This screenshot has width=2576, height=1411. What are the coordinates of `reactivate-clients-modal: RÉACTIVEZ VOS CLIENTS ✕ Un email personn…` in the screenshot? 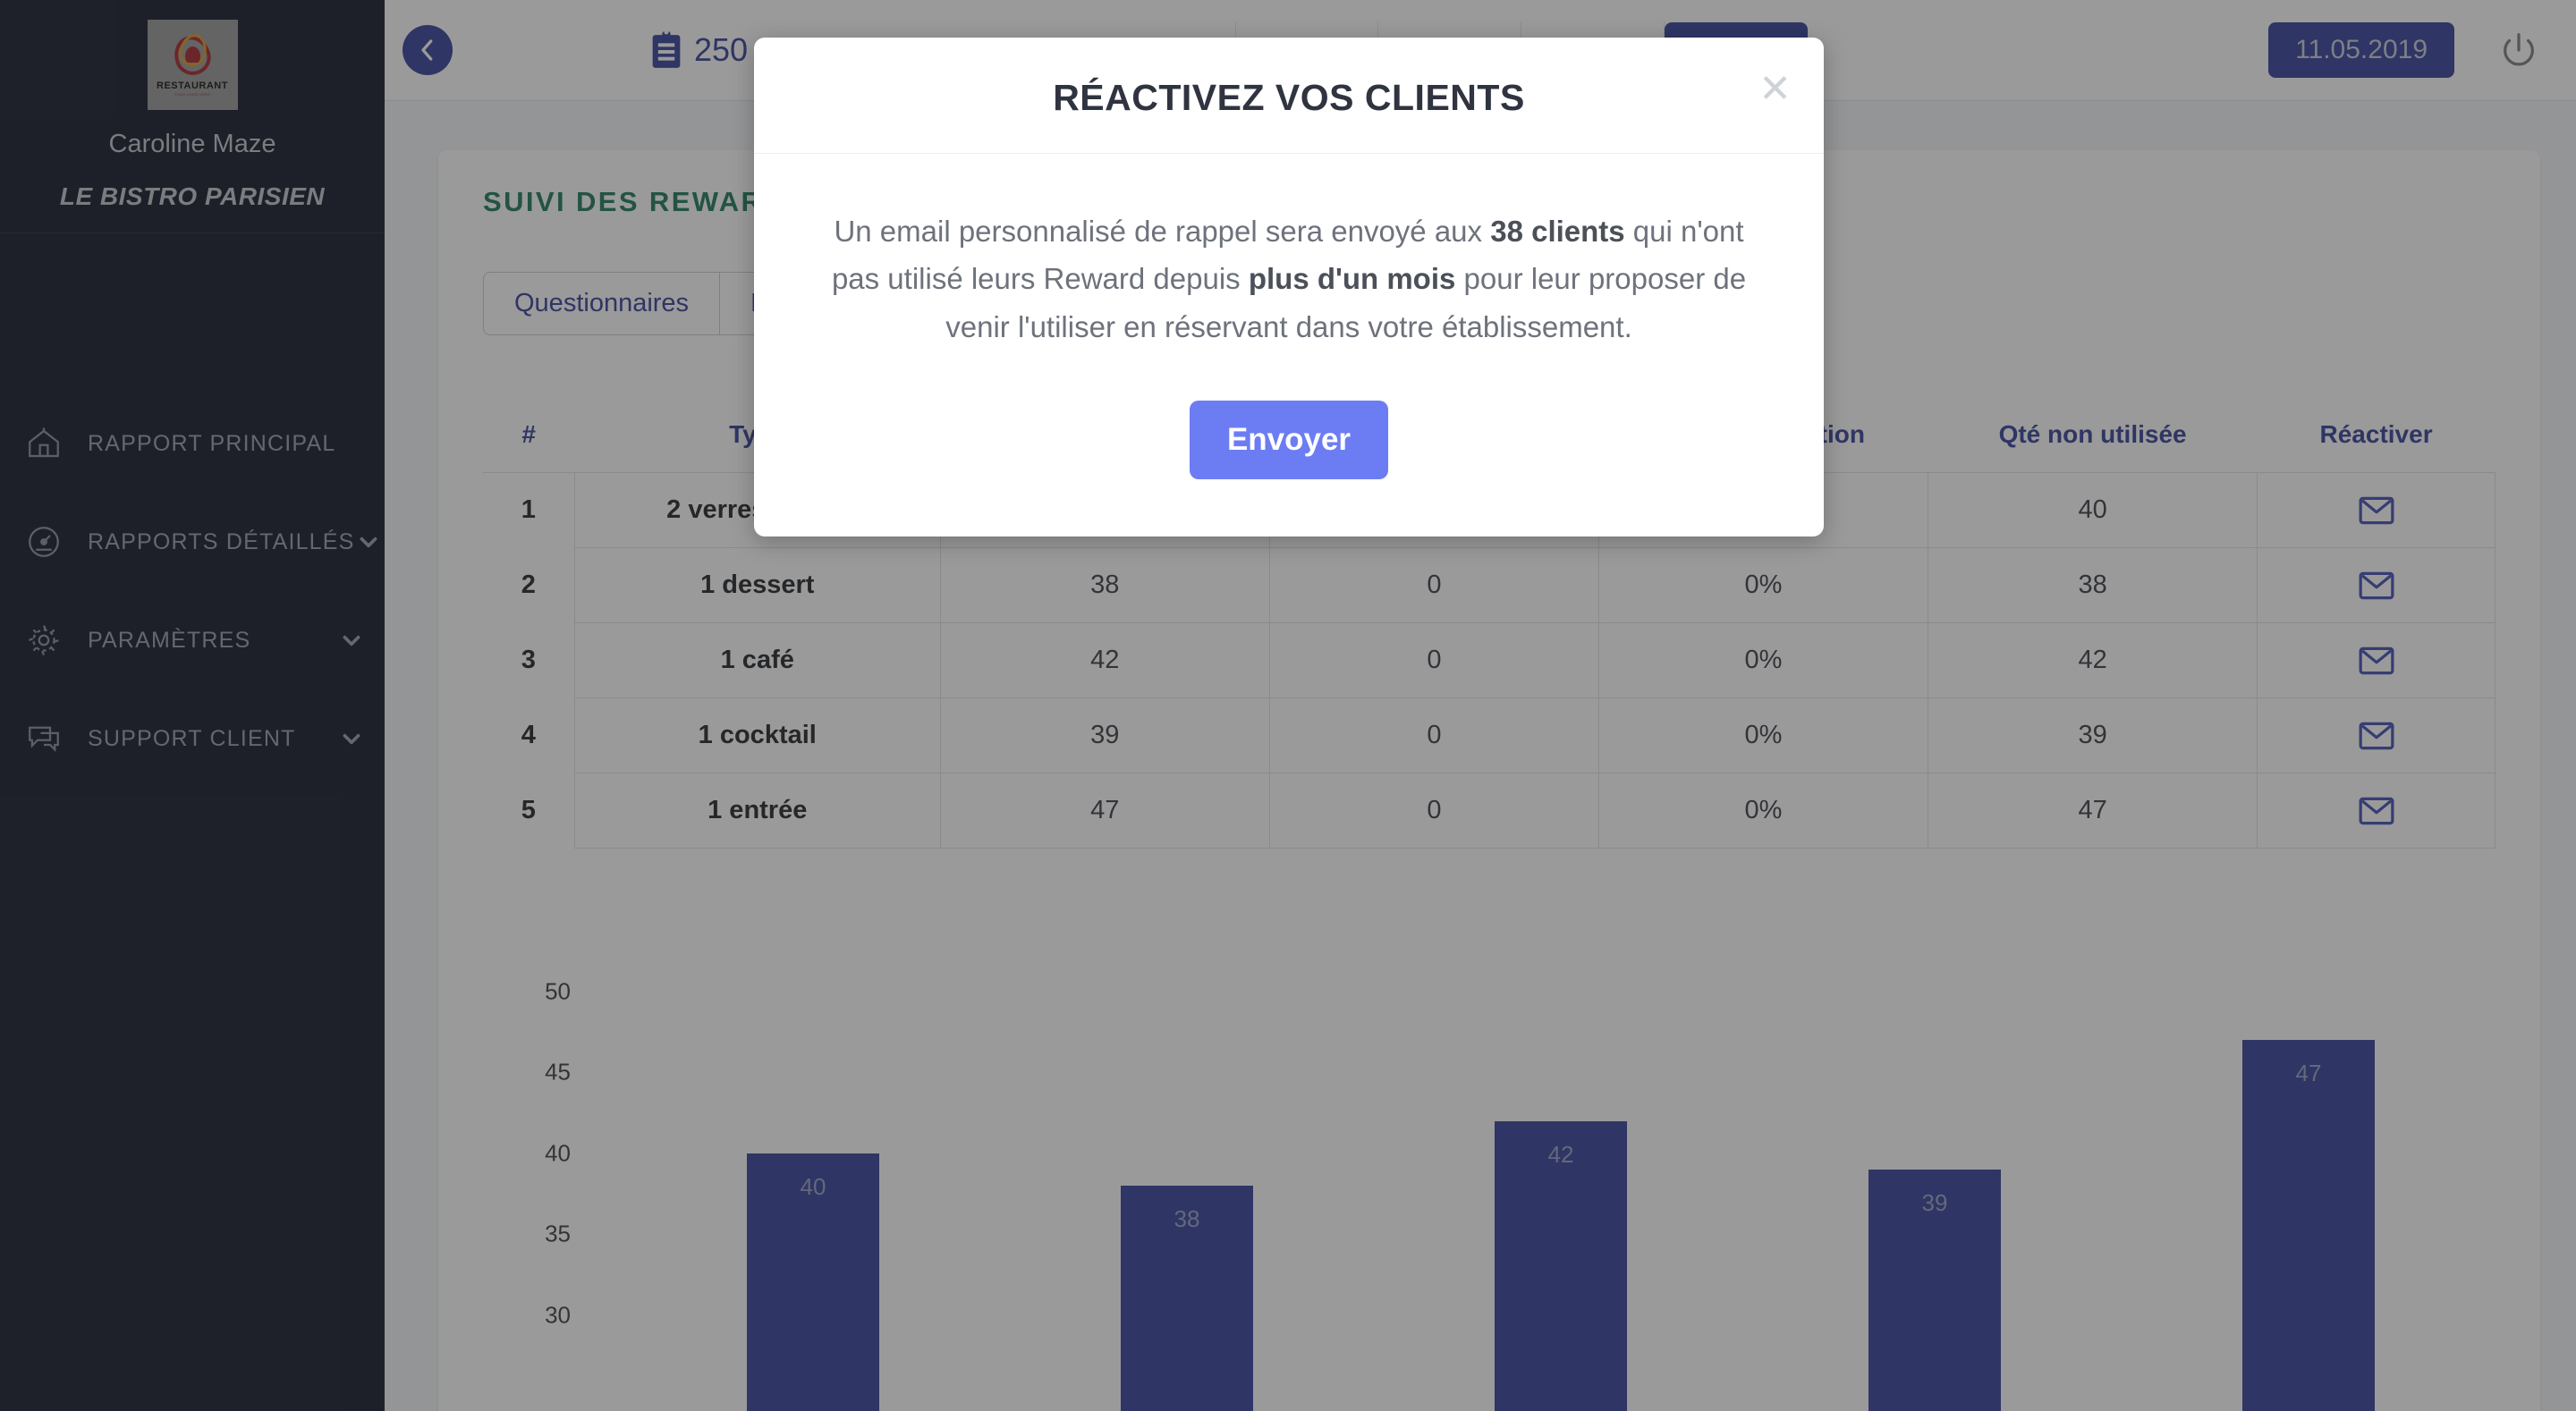 It's located at (1289, 287).